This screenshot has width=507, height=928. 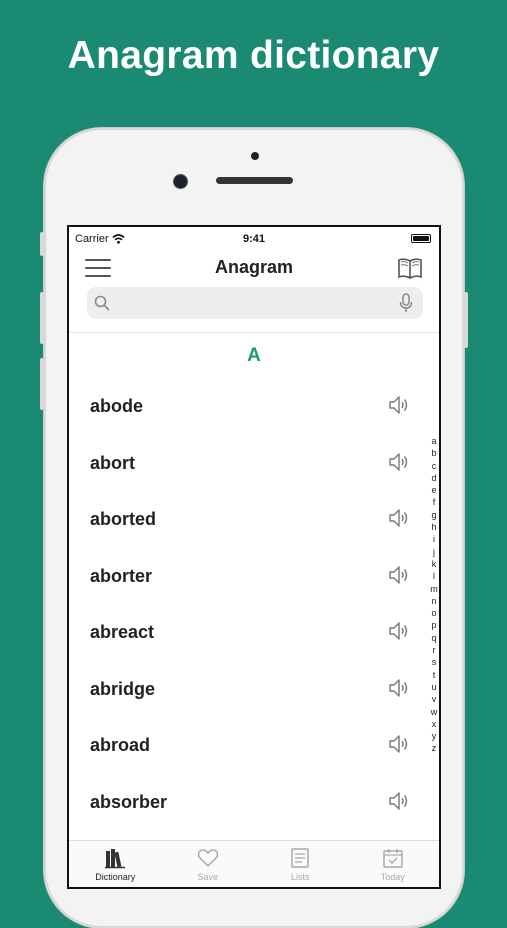 I want to click on search-input, so click(x=254, y=304).